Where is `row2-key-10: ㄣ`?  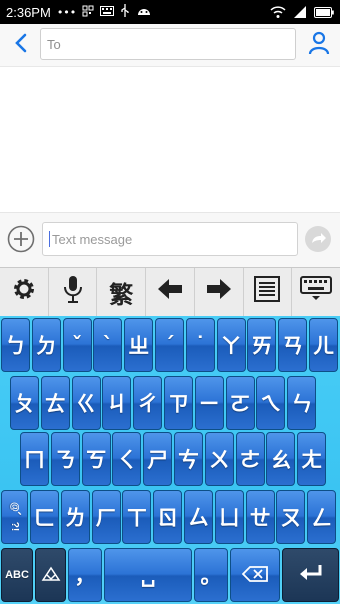 row2-key-10: ㄣ is located at coordinates (302, 403).